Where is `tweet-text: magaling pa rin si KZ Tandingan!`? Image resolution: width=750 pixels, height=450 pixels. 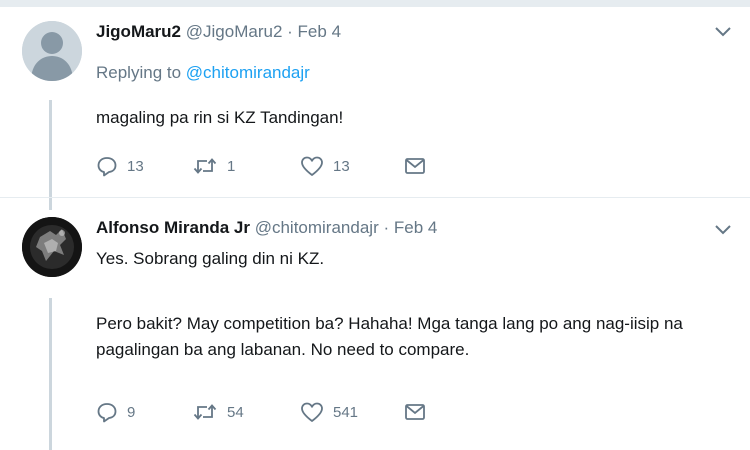 tweet-text: magaling pa rin si KZ Tandingan! is located at coordinates (220, 117).